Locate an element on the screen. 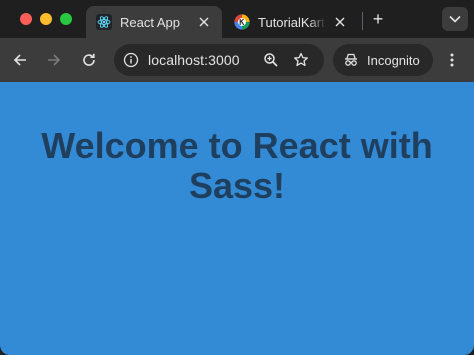 This screenshot has height=355, width=474. tab-title: React App is located at coordinates (150, 22).